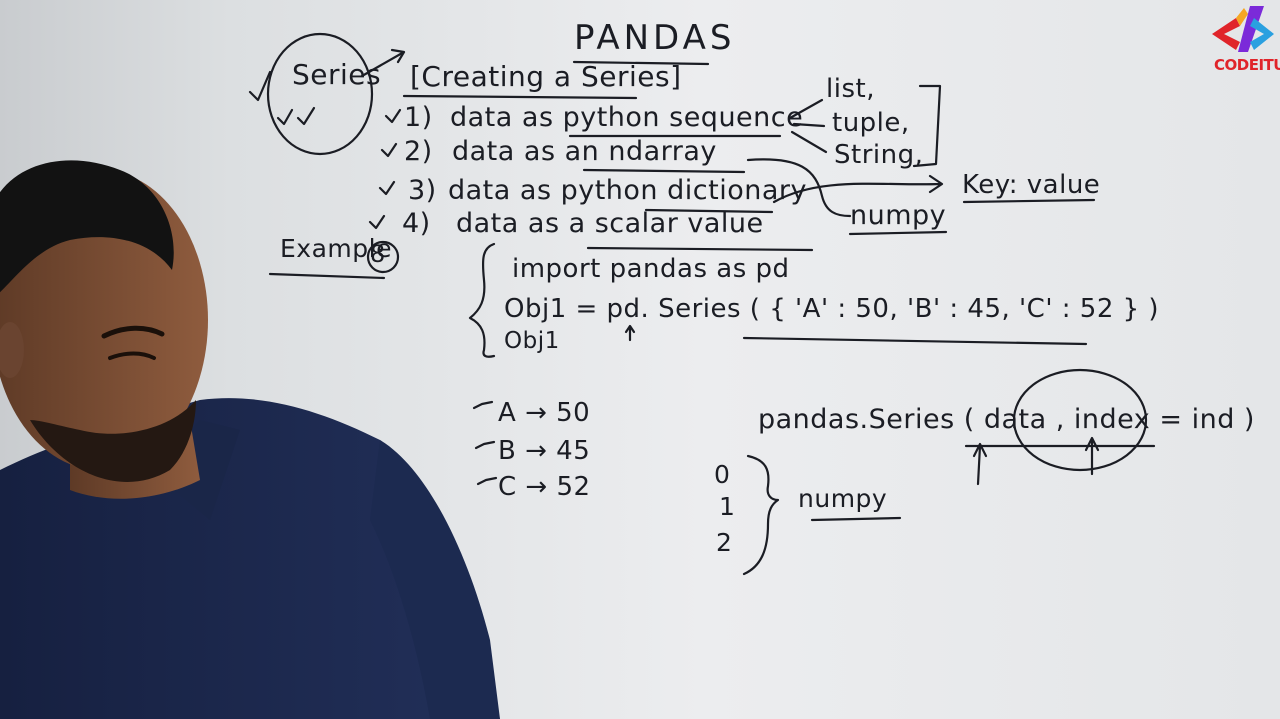 The width and height of the screenshot is (1280, 719). I want to click on default-index-2: 2, so click(724, 542).